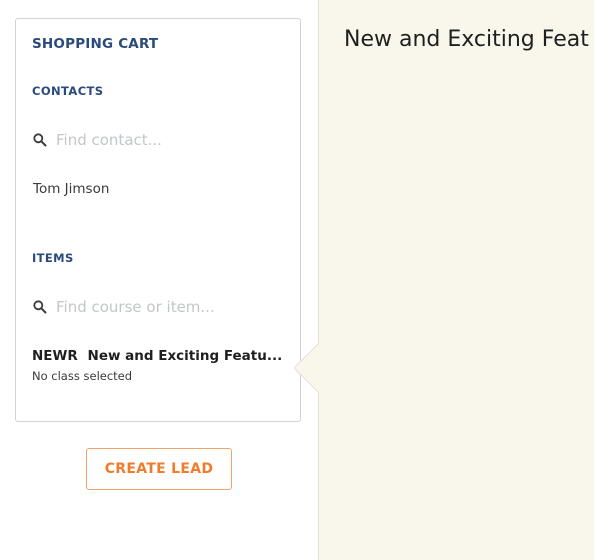 Image resolution: width=594 pixels, height=560 pixels. What do you see at coordinates (159, 469) in the screenshot?
I see `create-lead-button: CREATE LEAD` at bounding box center [159, 469].